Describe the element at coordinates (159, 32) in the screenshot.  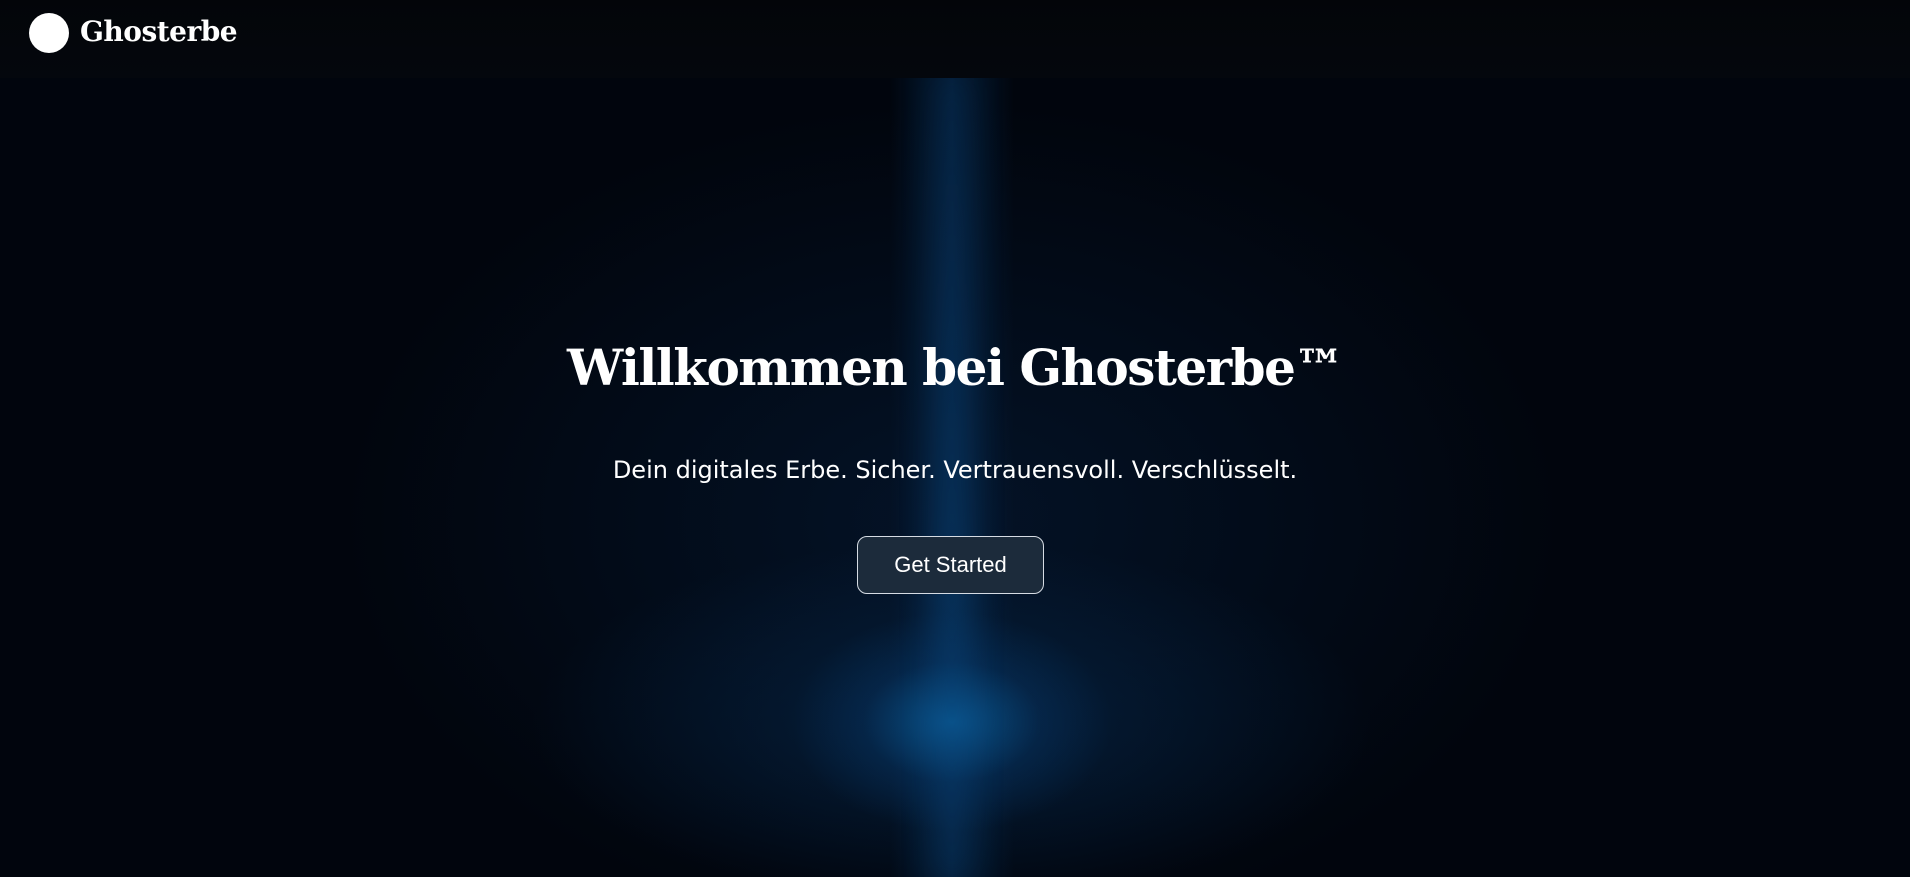
I see `brand-name: Ghosterbe` at that location.